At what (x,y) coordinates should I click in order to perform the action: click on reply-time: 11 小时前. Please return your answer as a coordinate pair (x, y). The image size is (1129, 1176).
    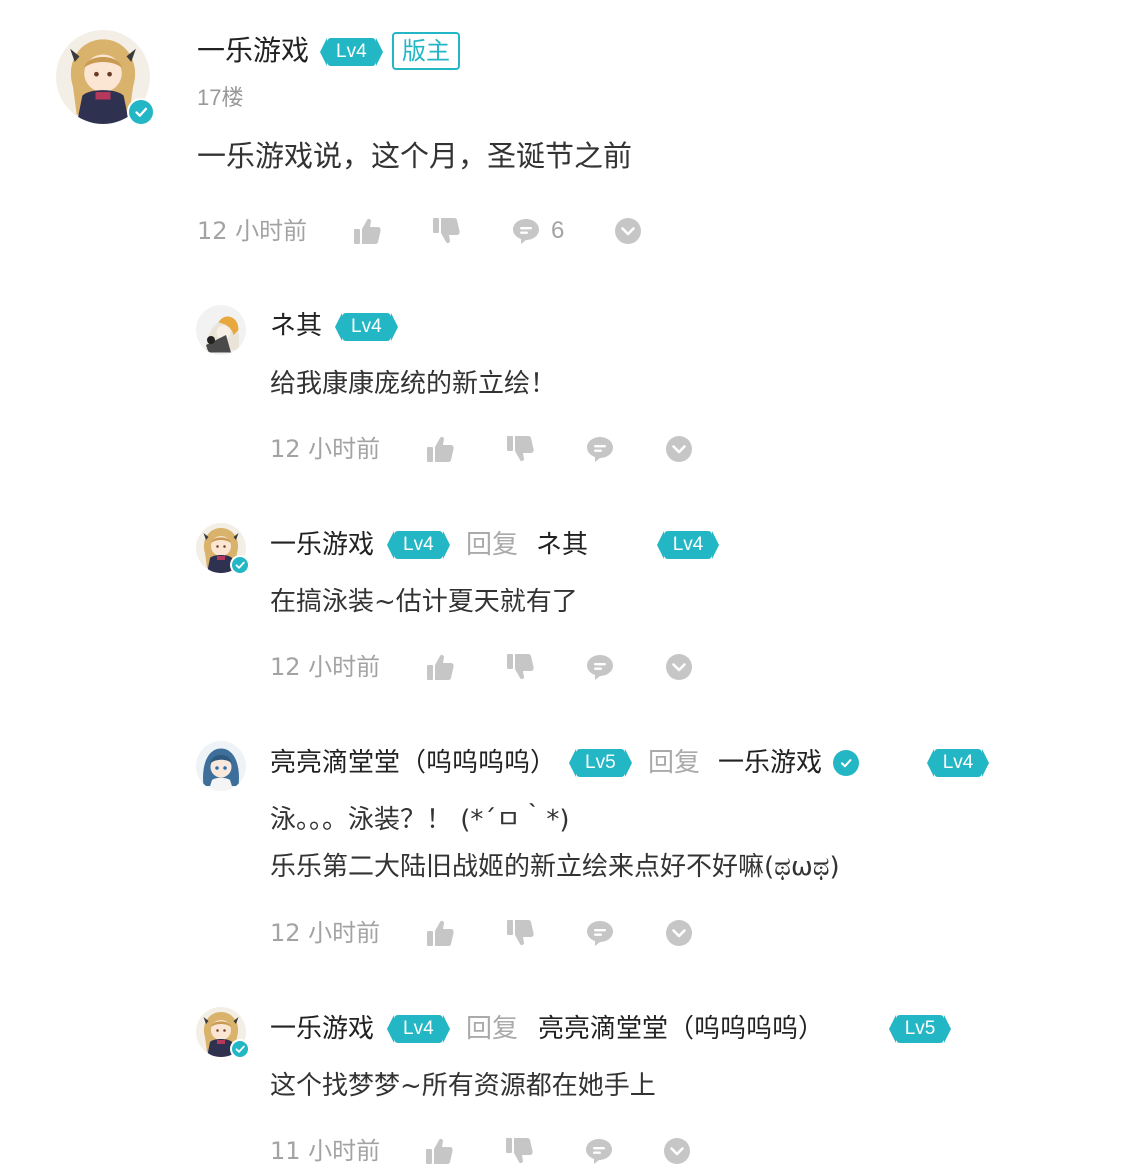
    Looking at the image, I should click on (325, 1151).